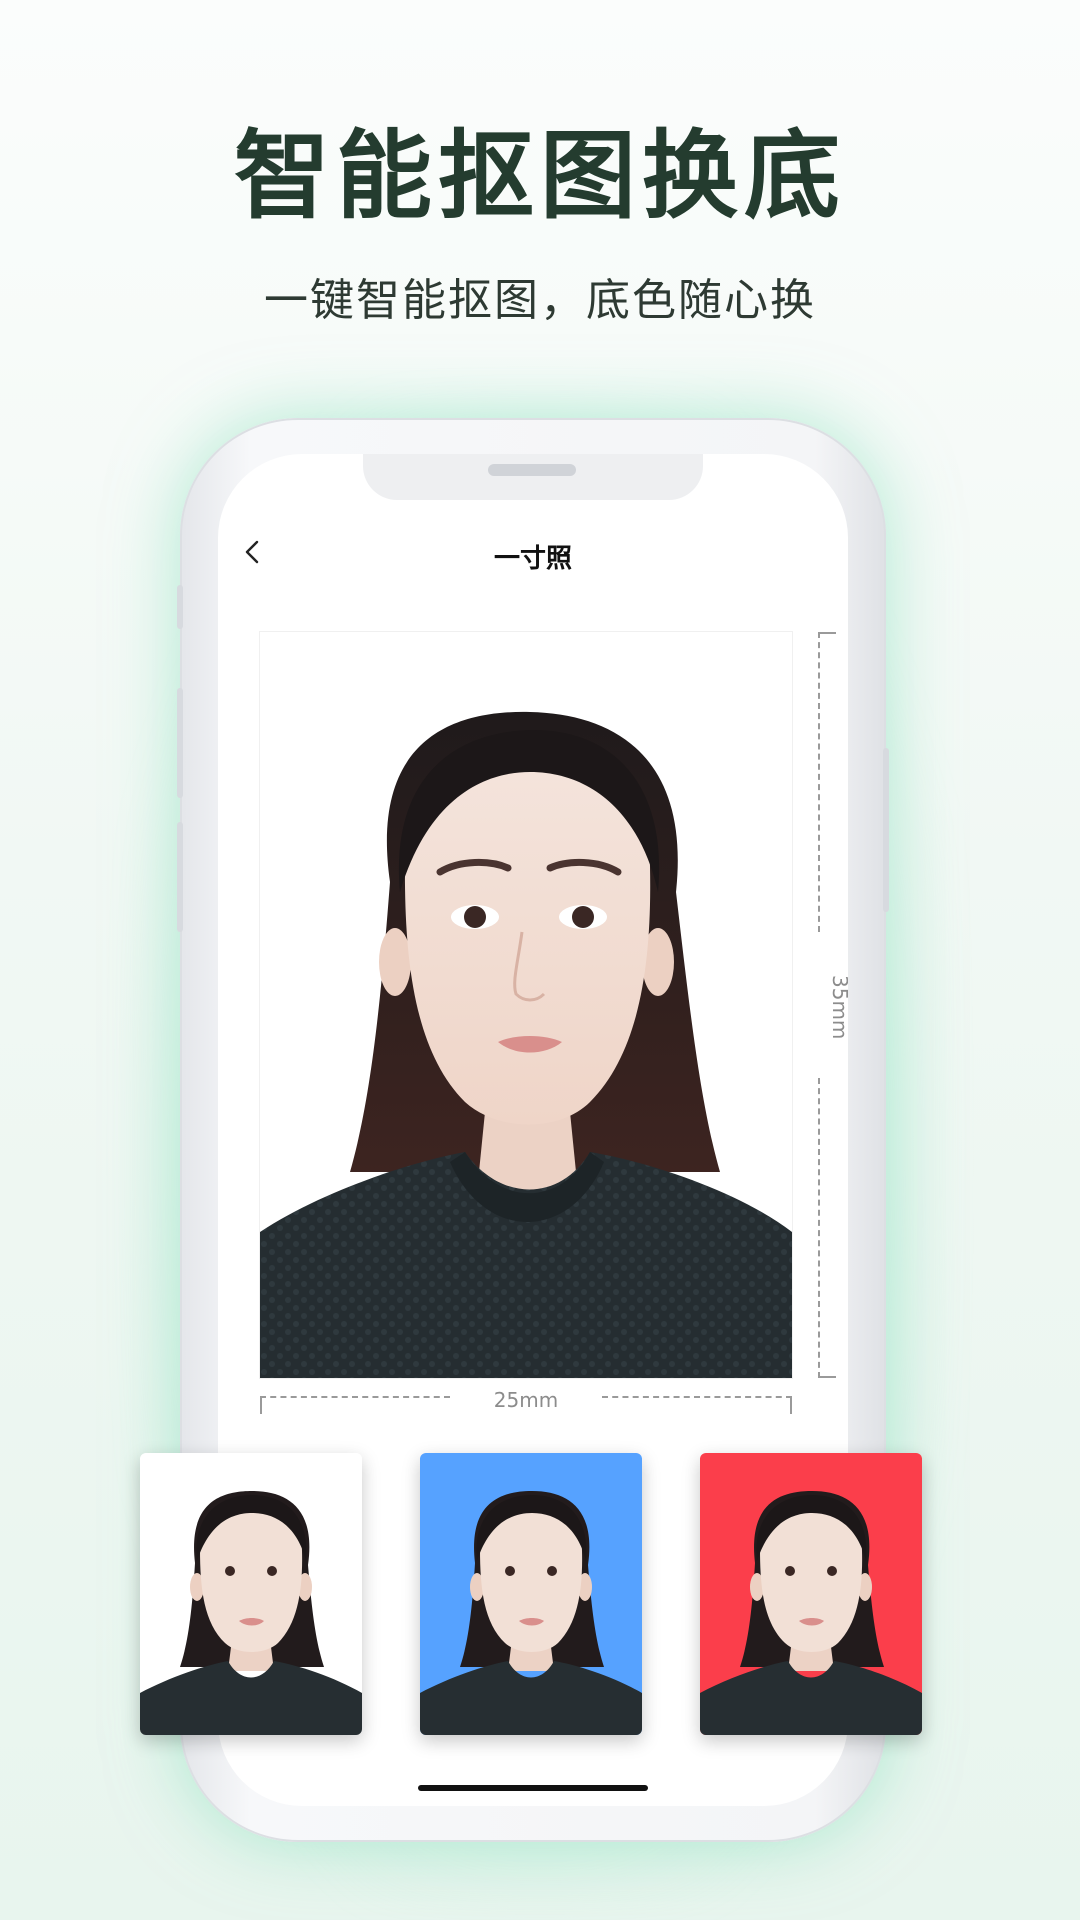 The height and width of the screenshot is (1920, 1080). Describe the element at coordinates (533, 477) in the screenshot. I see `phone-notch` at that location.